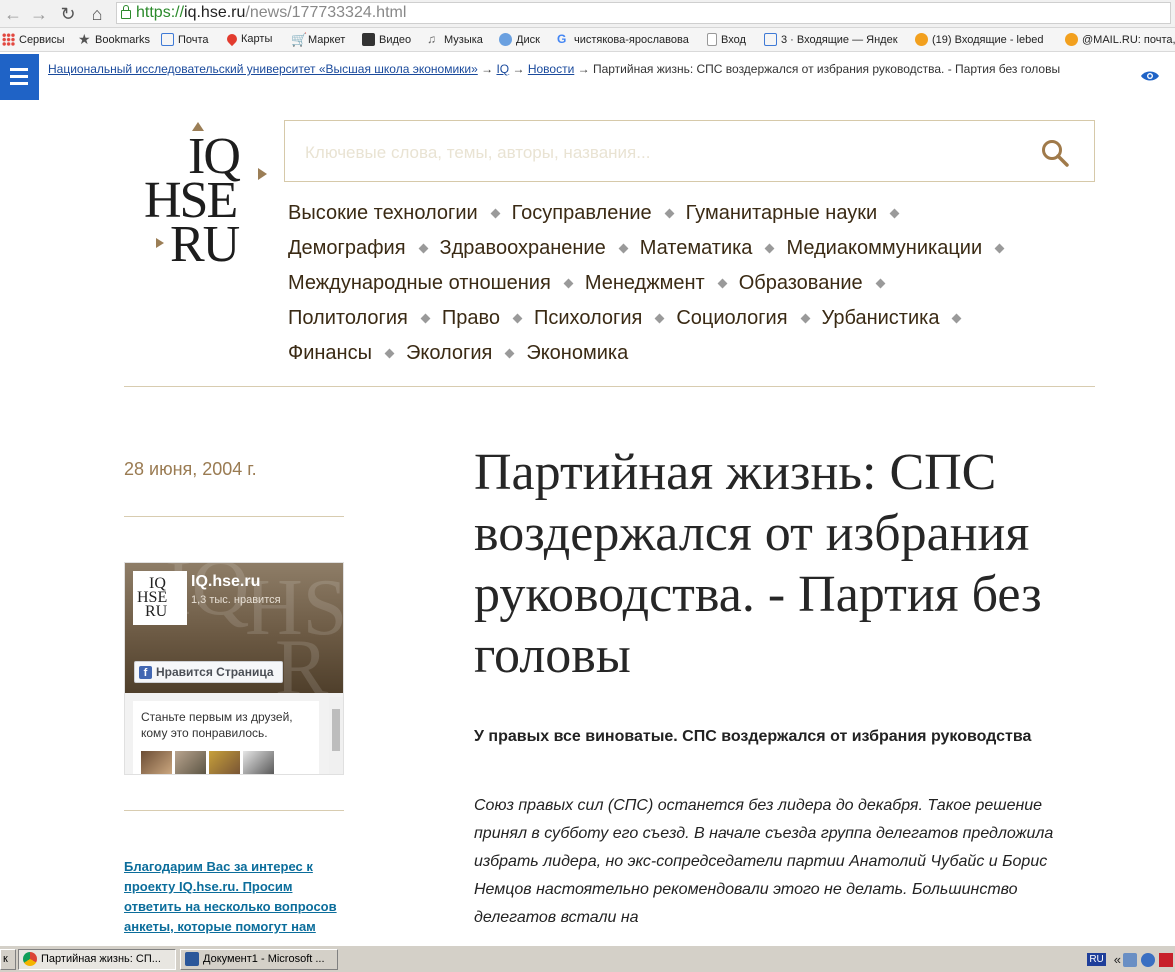 This screenshot has width=1175, height=972. I want to click on article-date: 28 июня, 2004 г., so click(190, 469).